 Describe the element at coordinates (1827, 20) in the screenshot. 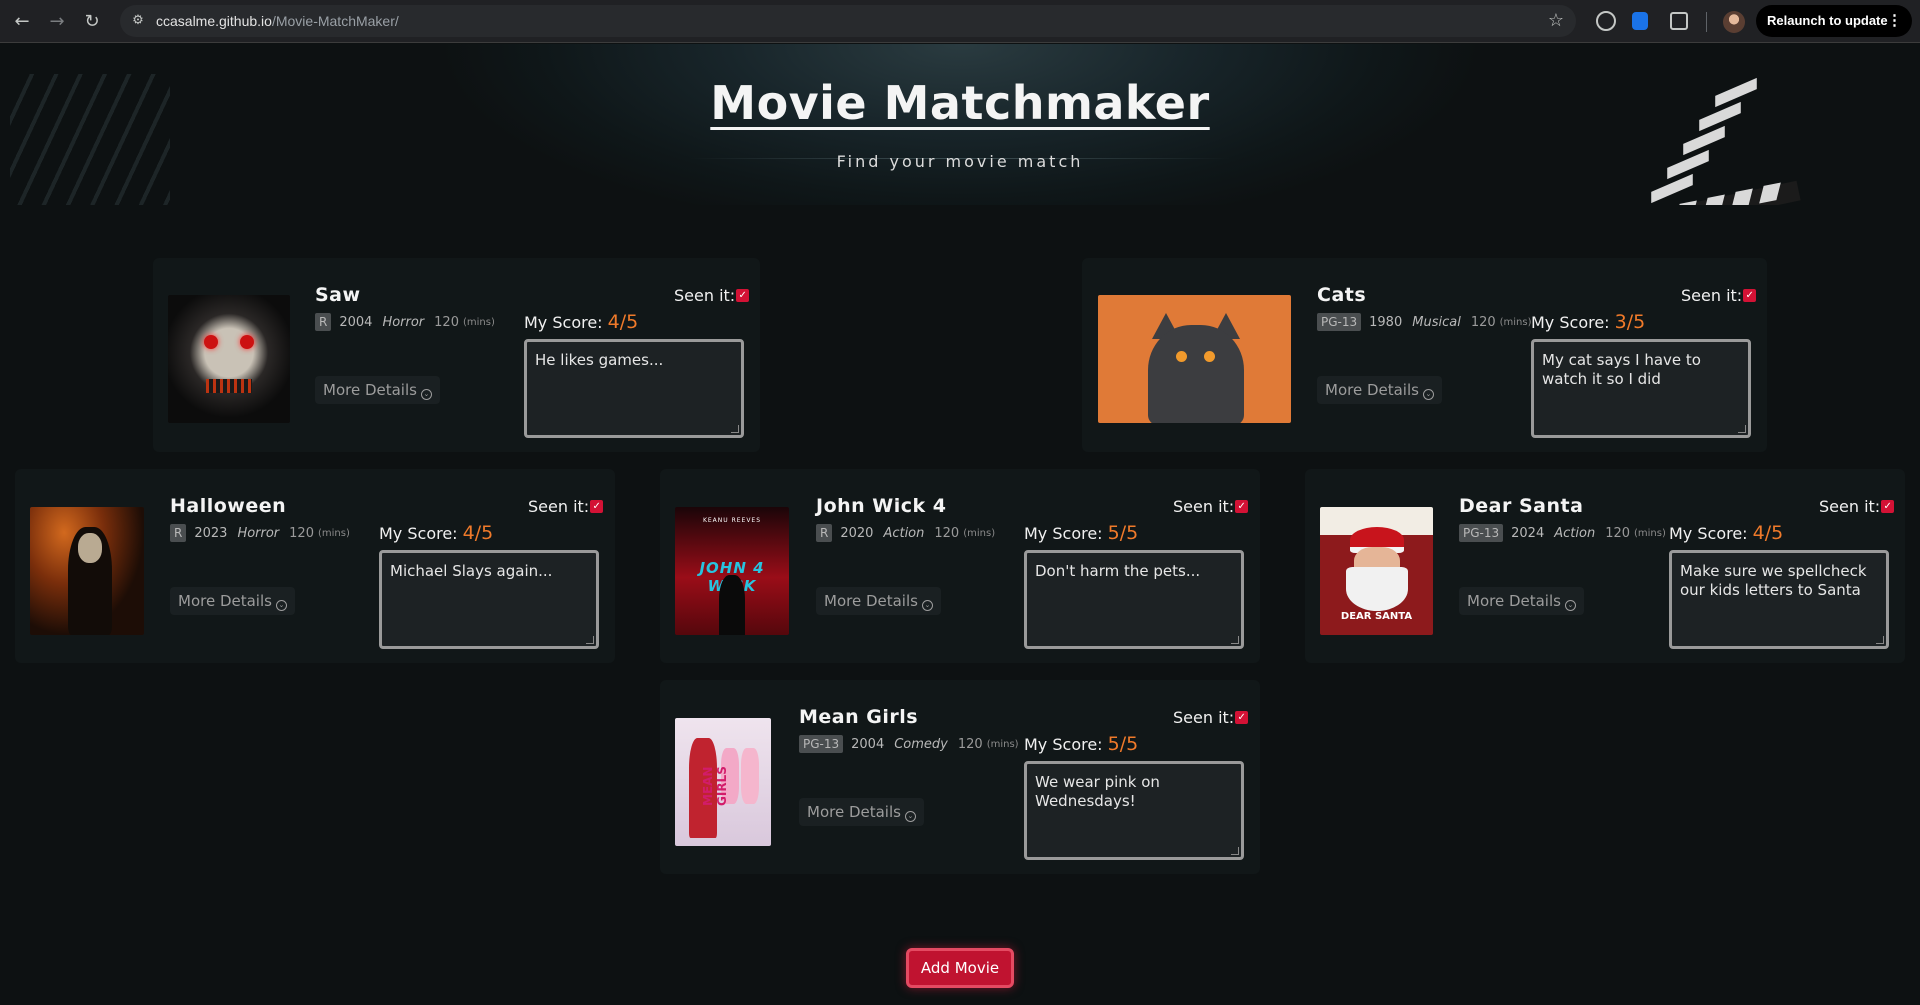

I see `relaunch-label: Relaunch to update` at that location.